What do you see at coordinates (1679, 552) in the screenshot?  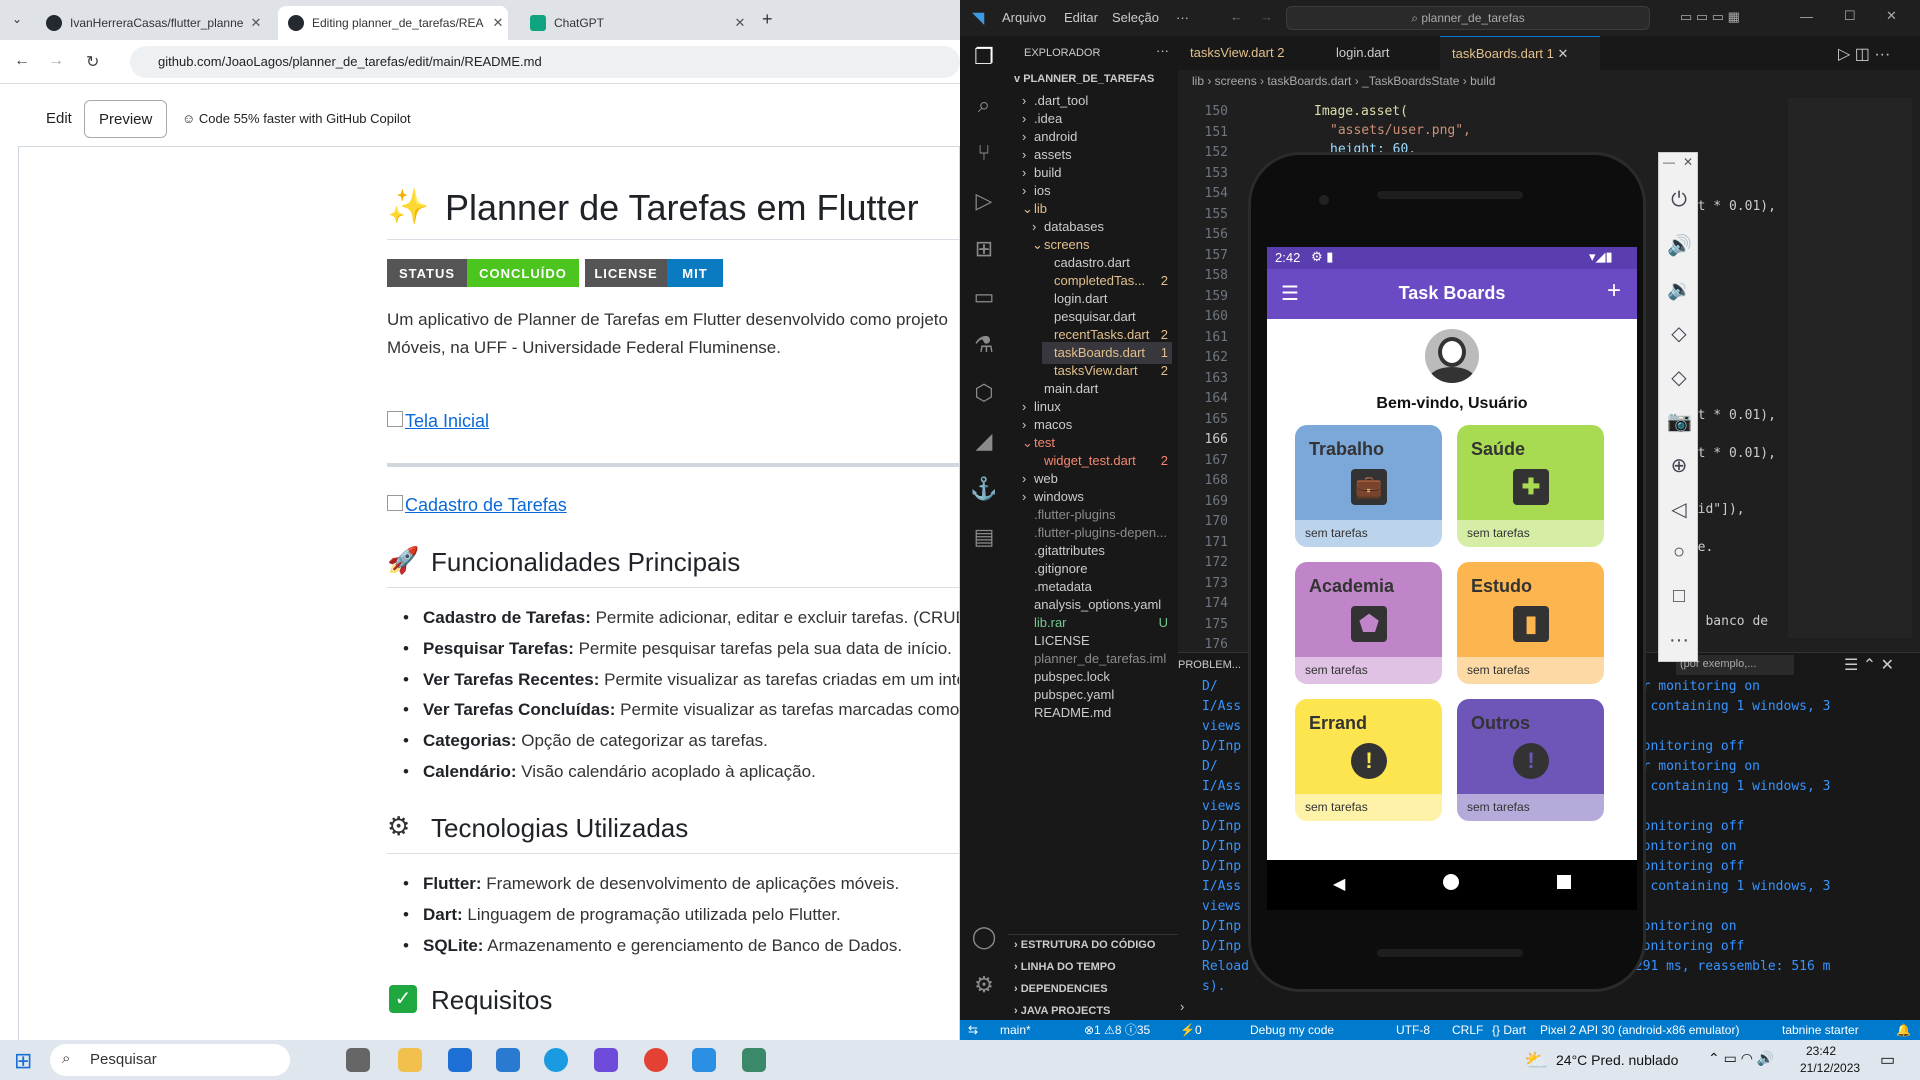 I see `home-icon: ○` at bounding box center [1679, 552].